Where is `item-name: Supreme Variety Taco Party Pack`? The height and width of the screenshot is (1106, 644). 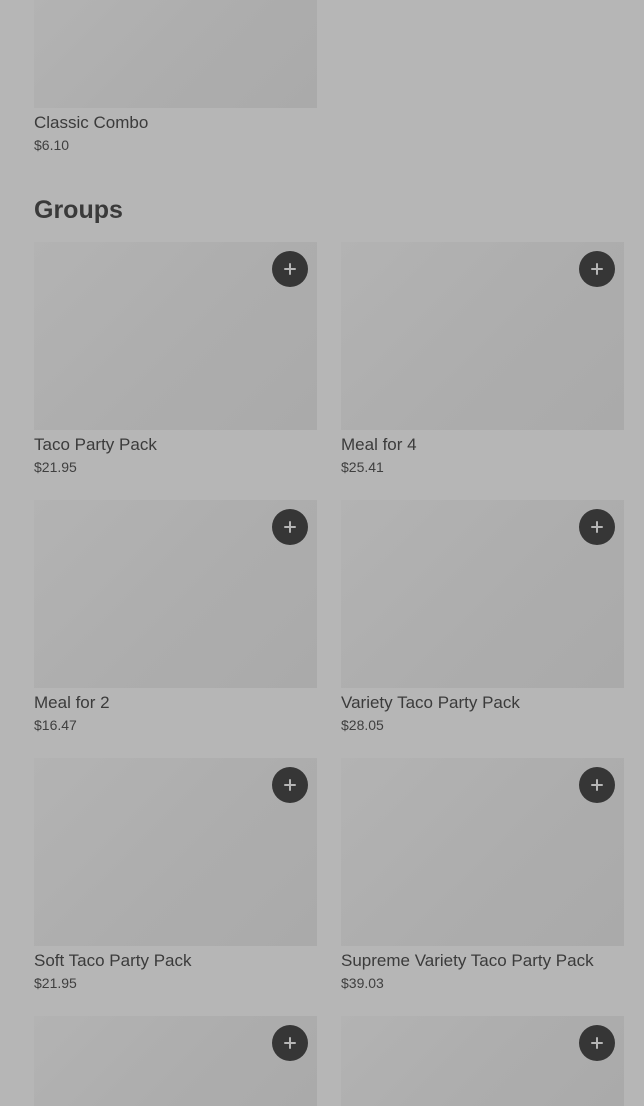 item-name: Supreme Variety Taco Party Pack is located at coordinates (467, 960).